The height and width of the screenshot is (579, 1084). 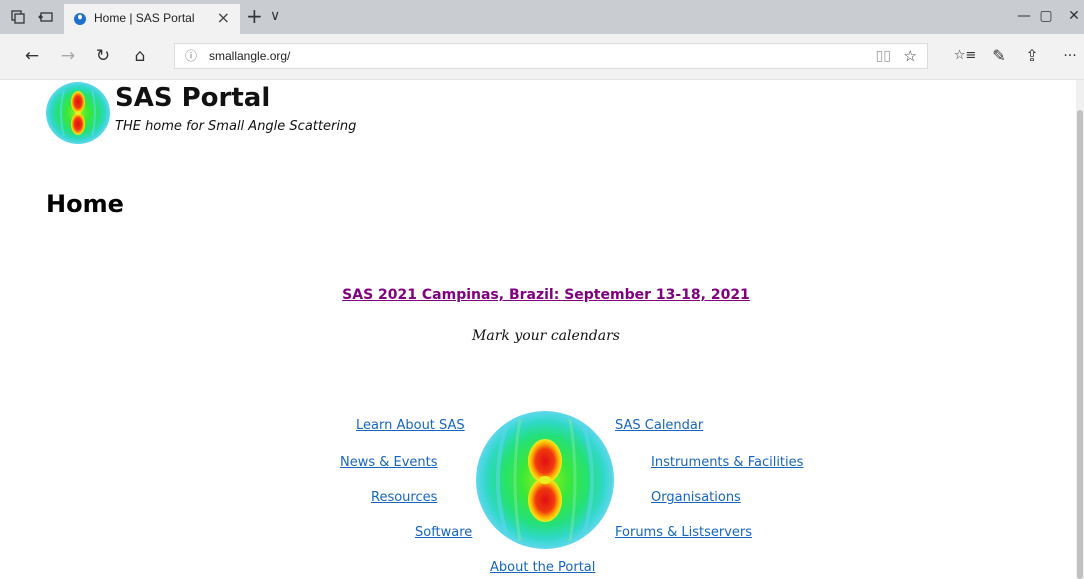 What do you see at coordinates (46, 17) in the screenshot?
I see `show-tabs-icon` at bounding box center [46, 17].